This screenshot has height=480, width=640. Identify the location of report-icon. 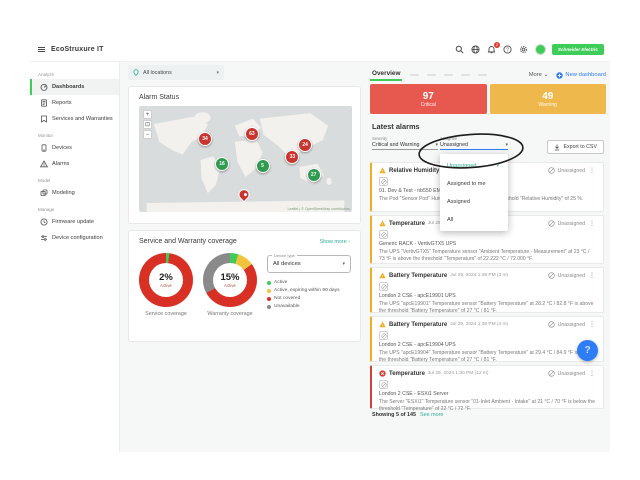
(44, 103).